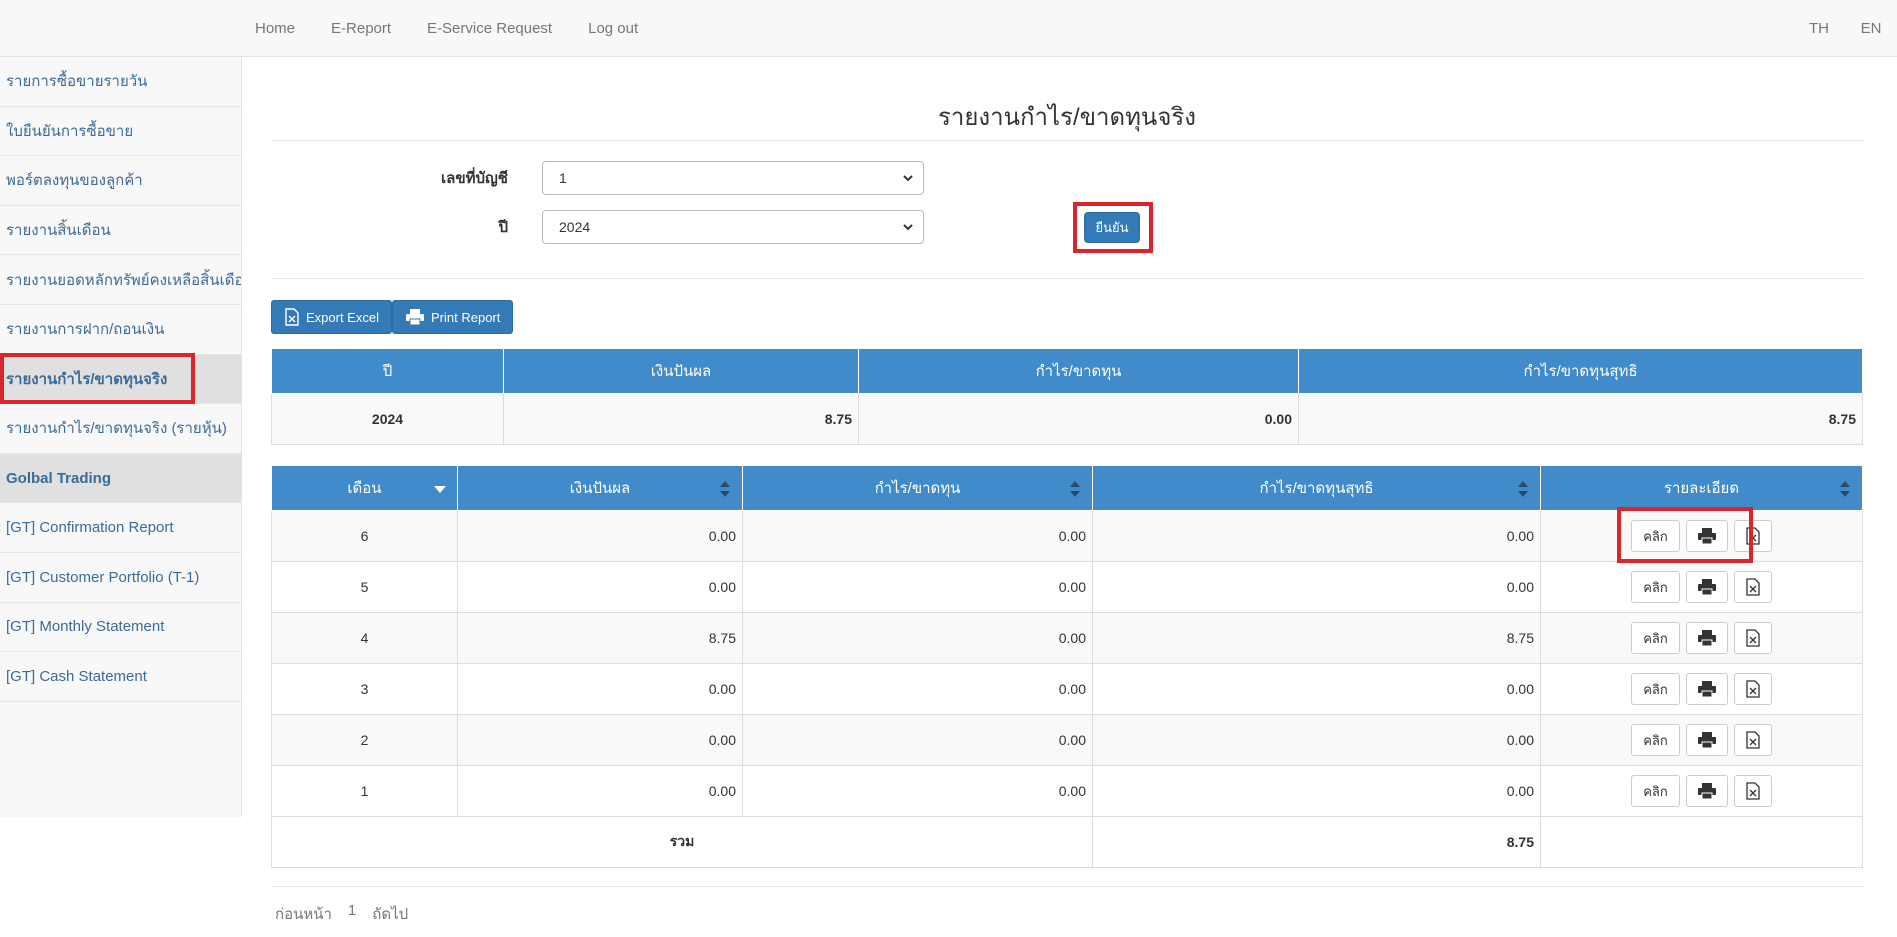  I want to click on sidebar-item-gt-cash: [GT] Cash Statement, so click(120, 677).